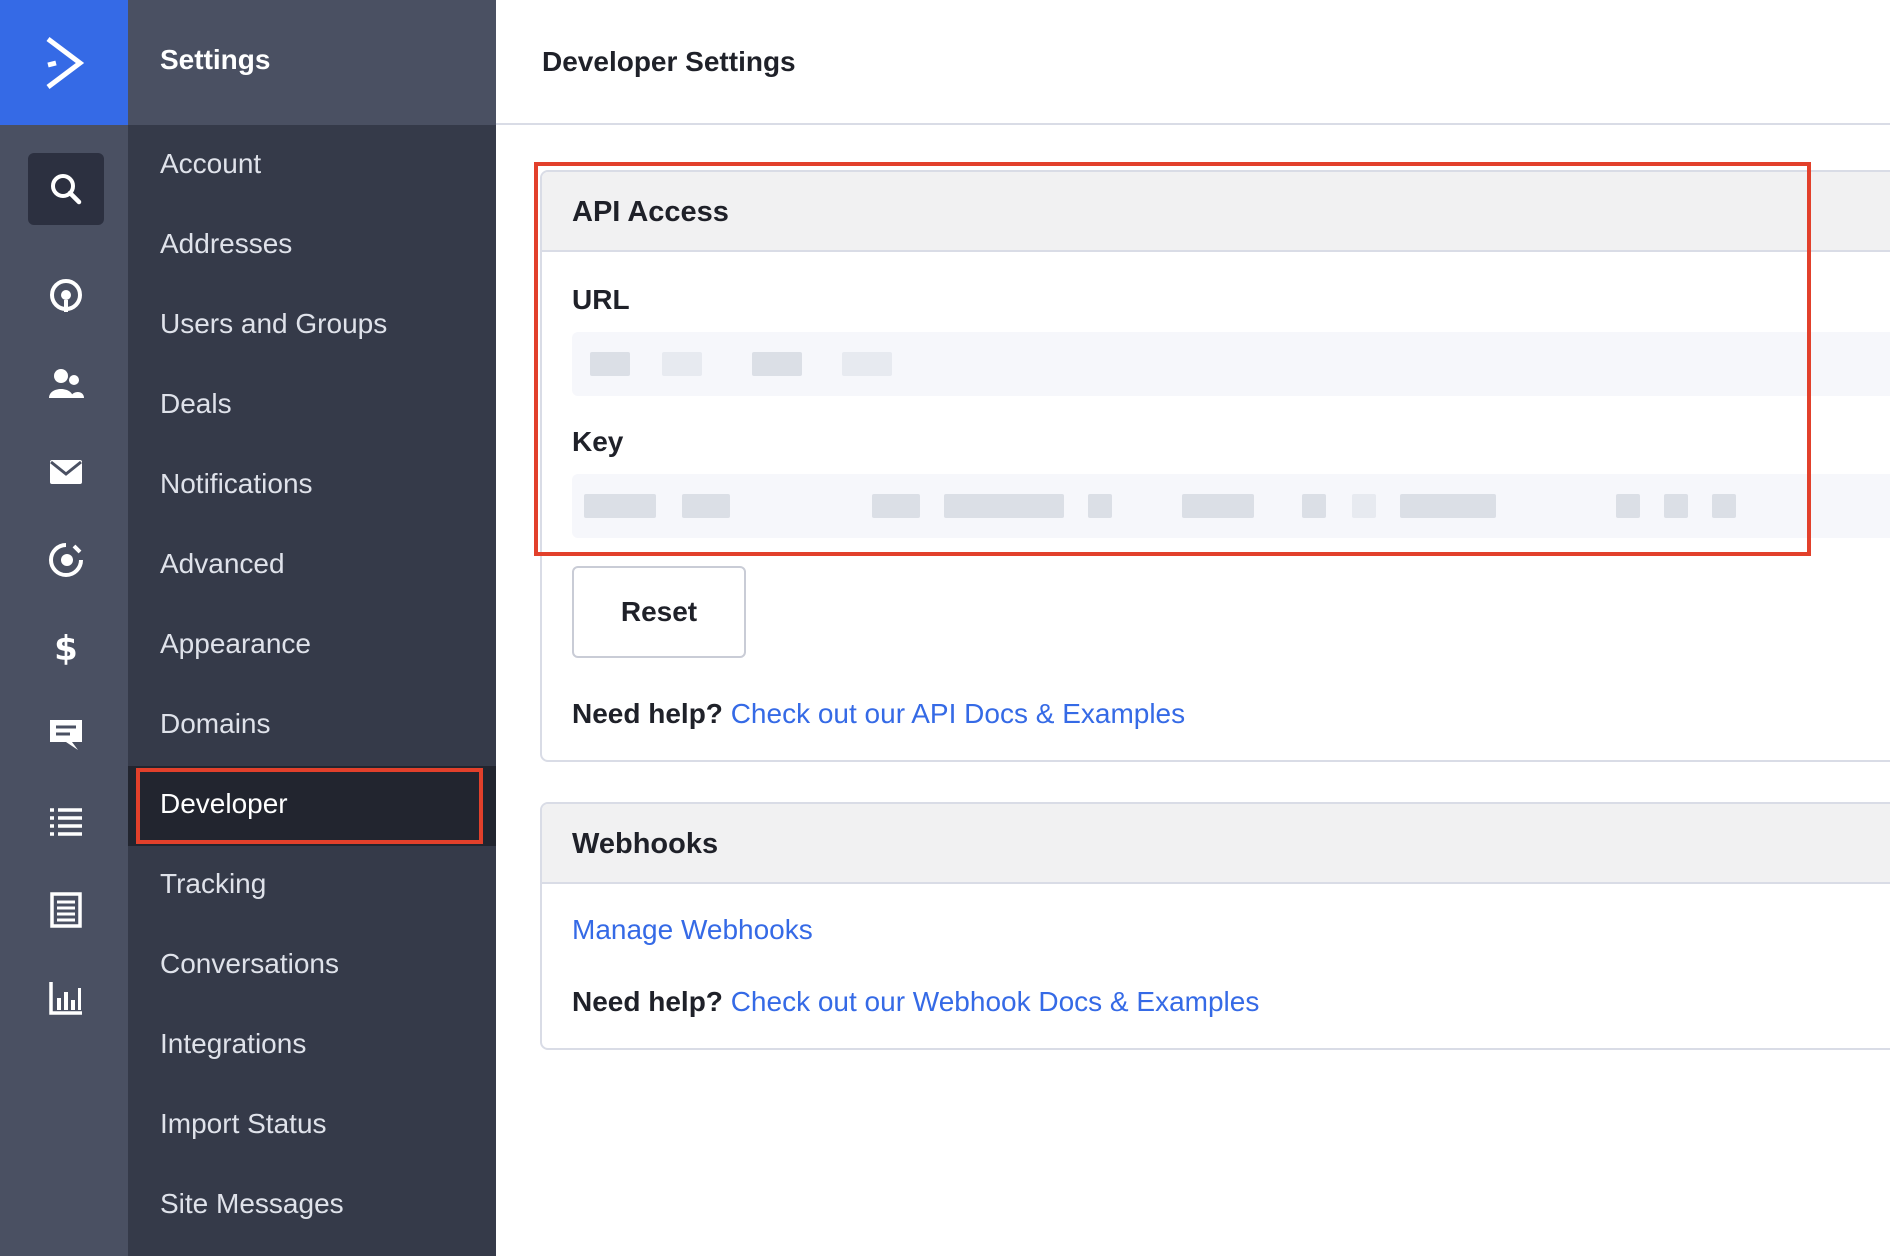  What do you see at coordinates (233, 1043) in the screenshot?
I see `nav-item-label: Integrations` at bounding box center [233, 1043].